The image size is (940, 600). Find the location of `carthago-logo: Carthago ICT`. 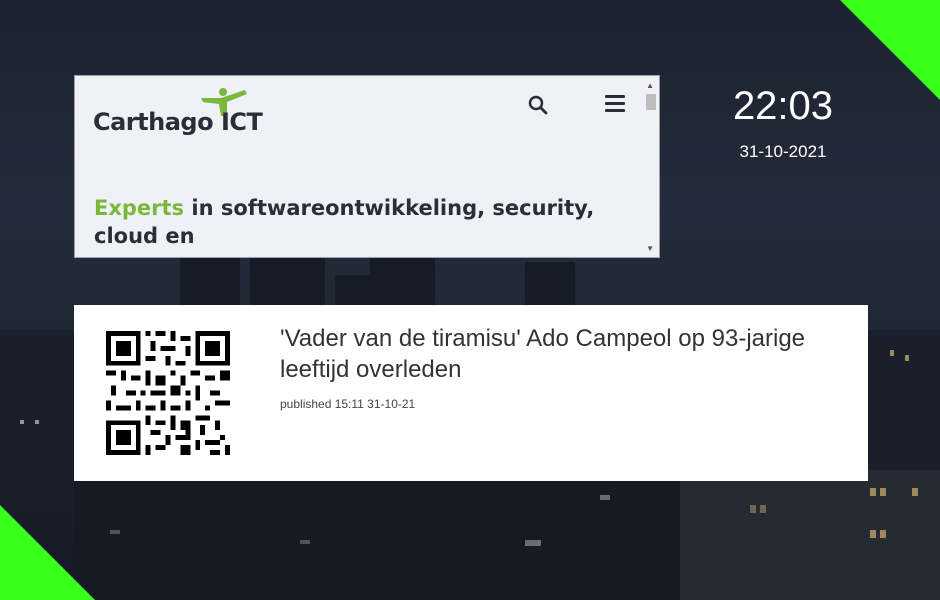

carthago-logo: Carthago ICT is located at coordinates (178, 116).